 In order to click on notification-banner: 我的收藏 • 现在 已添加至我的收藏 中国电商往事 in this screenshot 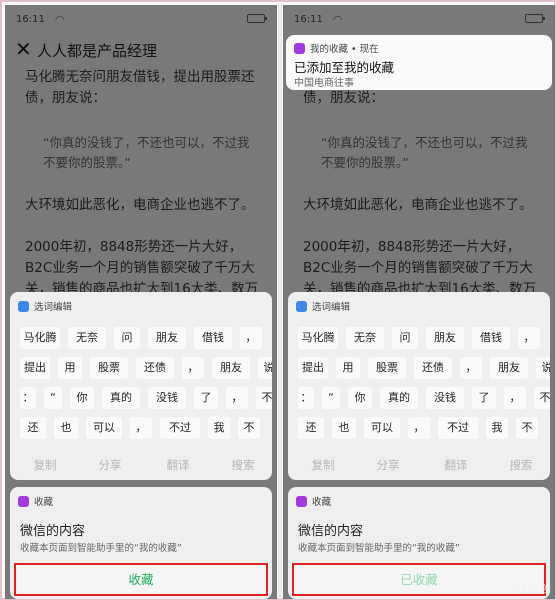, I will do `click(419, 62)`.